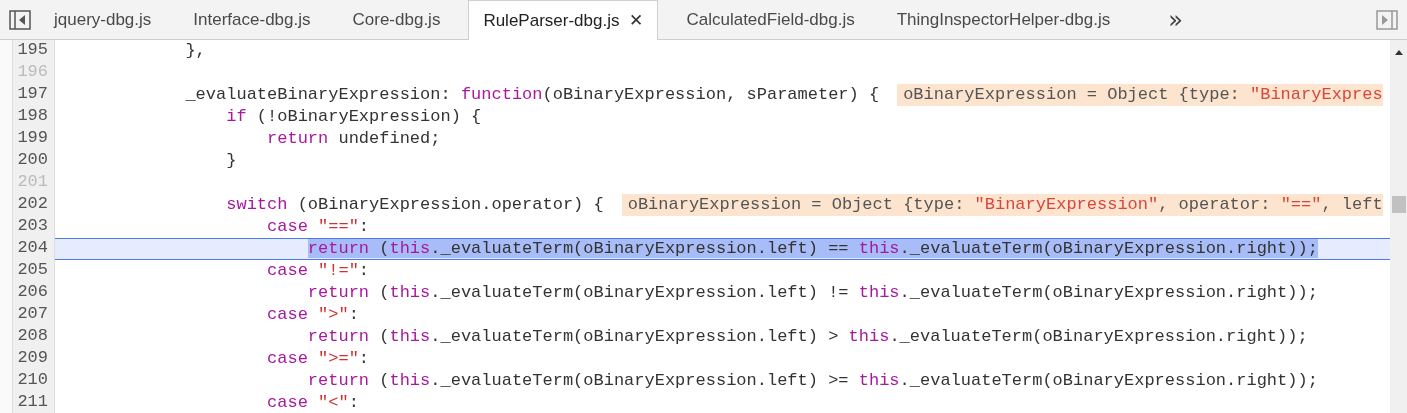 The image size is (1407, 413). Describe the element at coordinates (34, 381) in the screenshot. I see `line-number: 210` at that location.